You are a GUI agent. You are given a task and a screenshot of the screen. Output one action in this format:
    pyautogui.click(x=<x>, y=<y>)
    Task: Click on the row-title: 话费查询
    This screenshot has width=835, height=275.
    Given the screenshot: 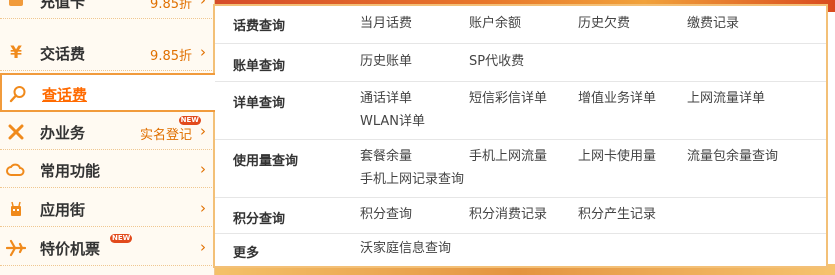 What is the action you would take?
    pyautogui.click(x=259, y=26)
    